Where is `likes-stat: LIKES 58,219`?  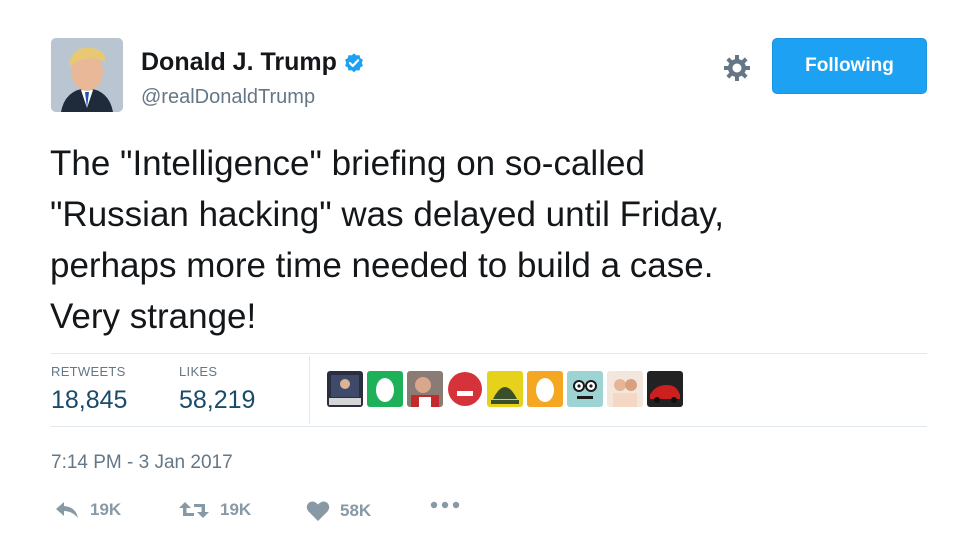 likes-stat: LIKES 58,219 is located at coordinates (217, 389).